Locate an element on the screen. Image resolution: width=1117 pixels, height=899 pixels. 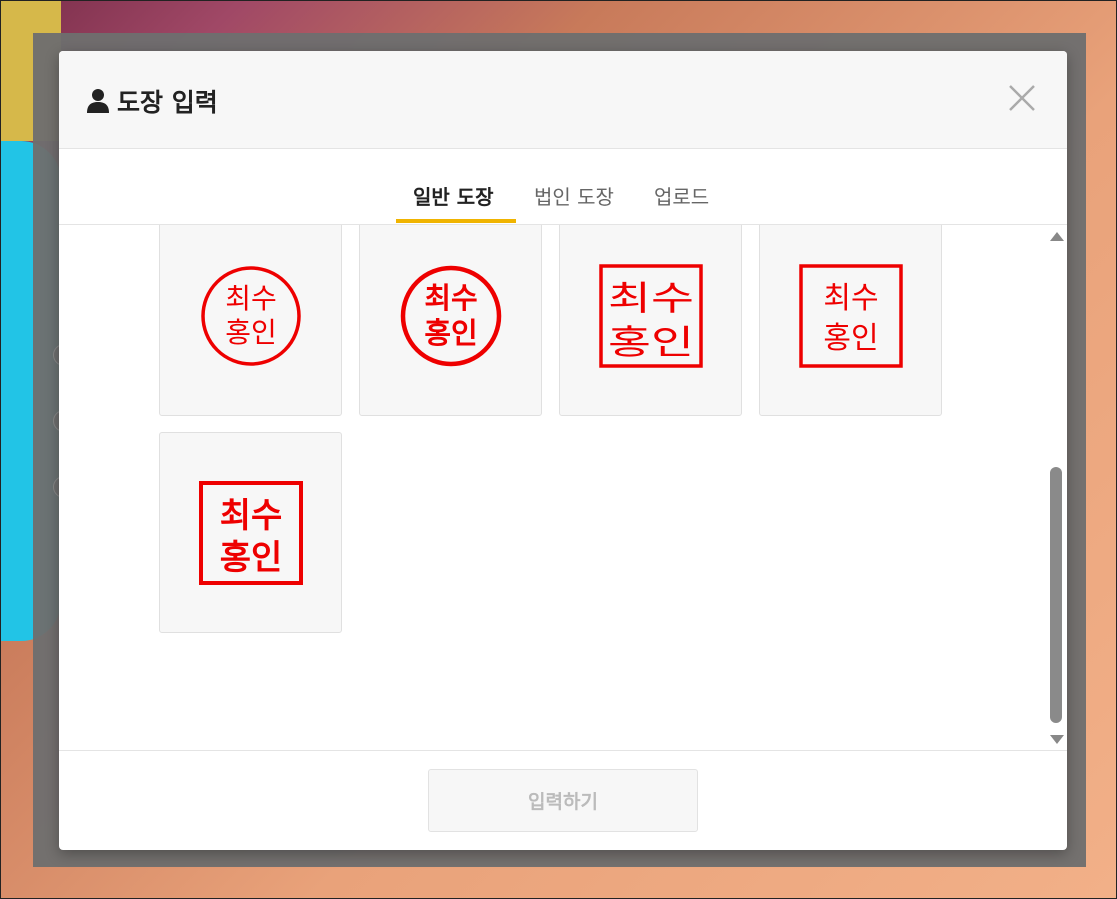
close-icon is located at coordinates (1022, 98).